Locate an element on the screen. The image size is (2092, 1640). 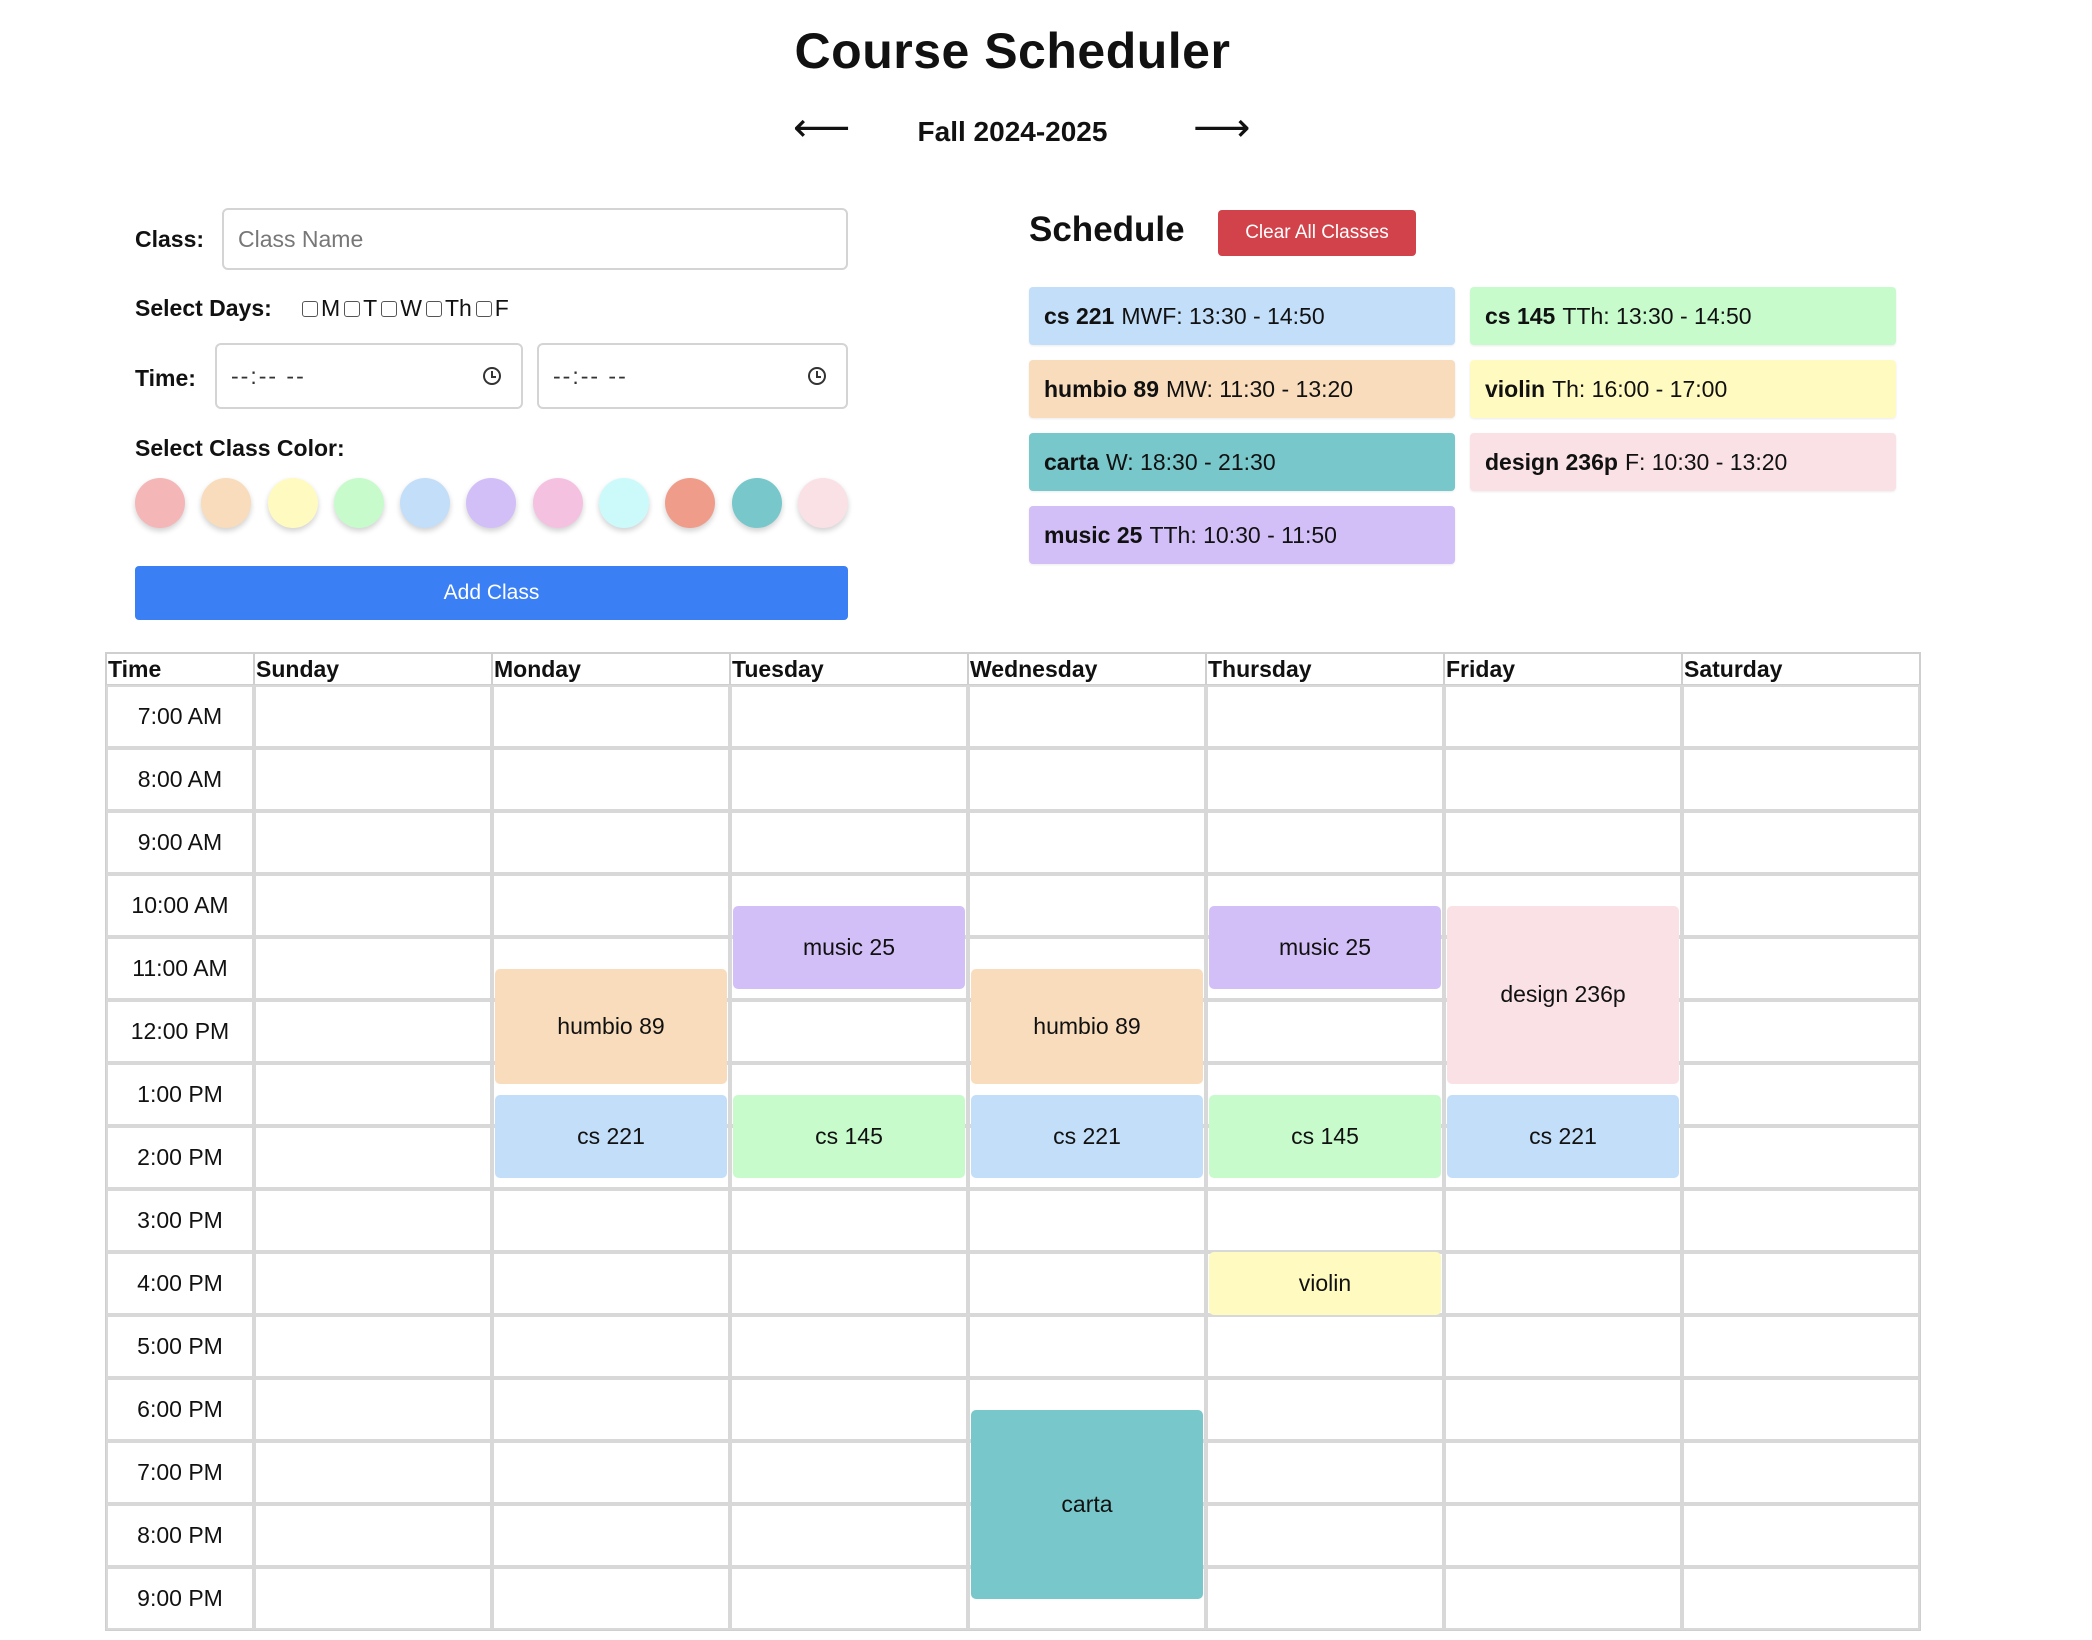
class-name-input: Class Name is located at coordinates (535, 239).